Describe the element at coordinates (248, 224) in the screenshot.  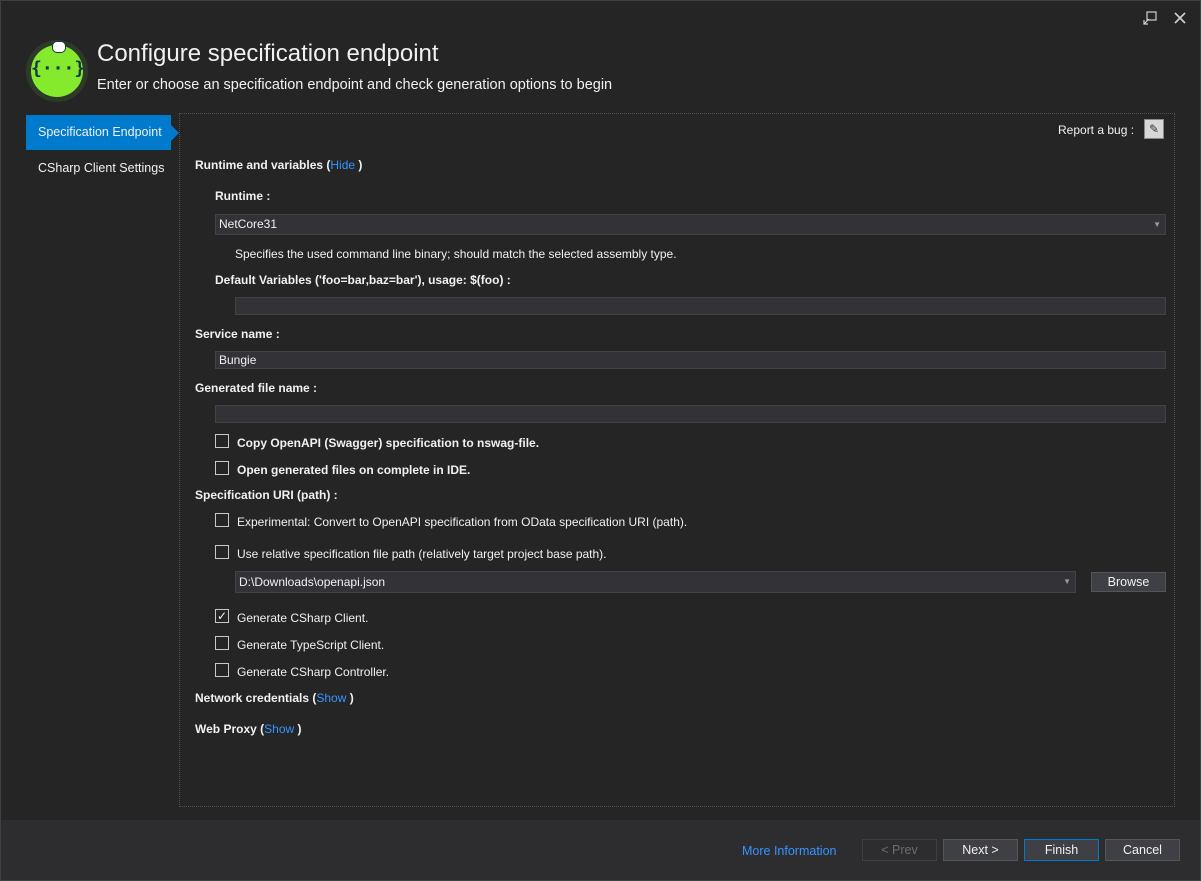
I see `runtime-value: NetCore31` at that location.